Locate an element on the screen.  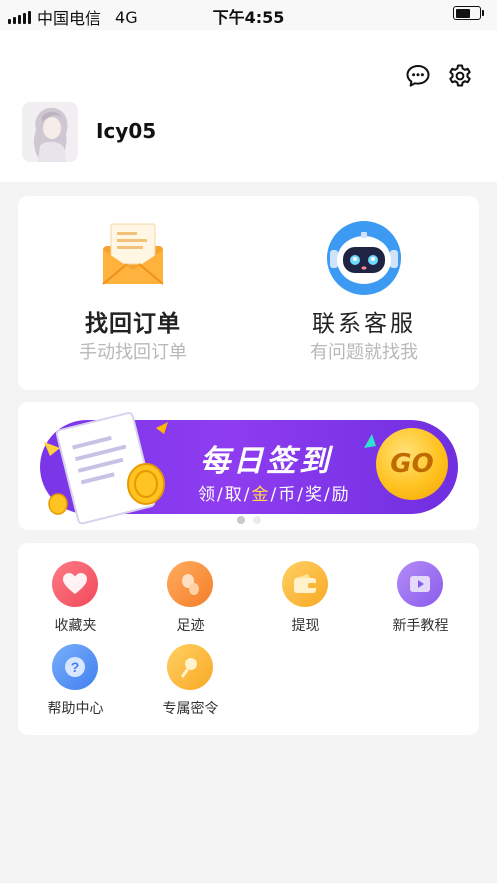
heart-icon is located at coordinates (75, 584).